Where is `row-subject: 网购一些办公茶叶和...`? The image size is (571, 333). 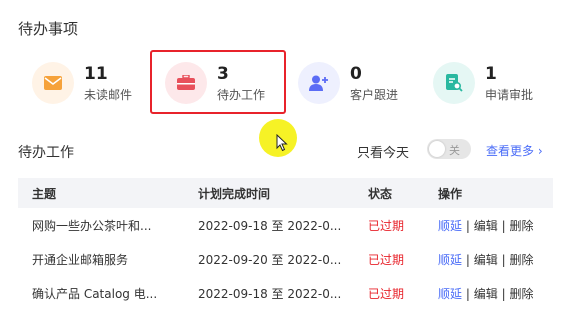 row-subject: 网购一些办公茶叶和... is located at coordinates (100, 225).